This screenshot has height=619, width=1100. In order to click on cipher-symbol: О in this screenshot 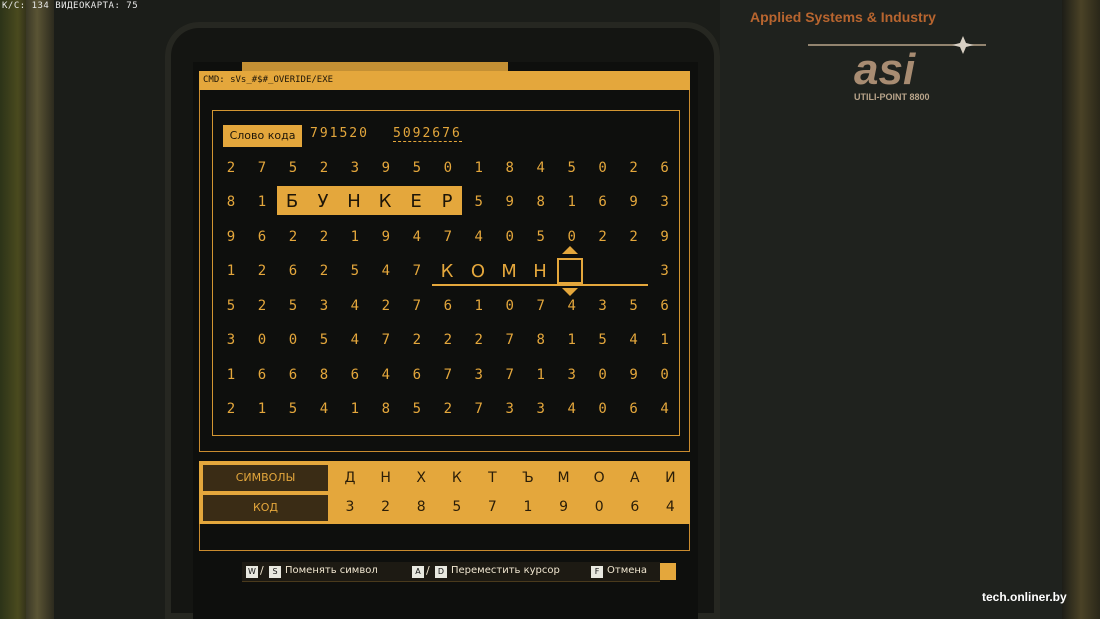, I will do `click(599, 478)`.